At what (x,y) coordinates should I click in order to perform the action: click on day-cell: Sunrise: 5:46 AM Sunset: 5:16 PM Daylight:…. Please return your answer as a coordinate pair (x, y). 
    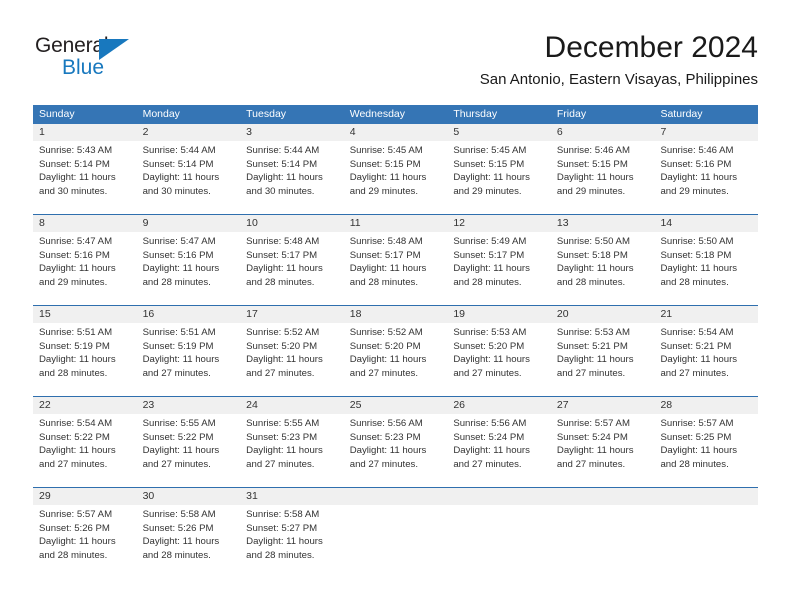
    Looking at the image, I should click on (706, 171).